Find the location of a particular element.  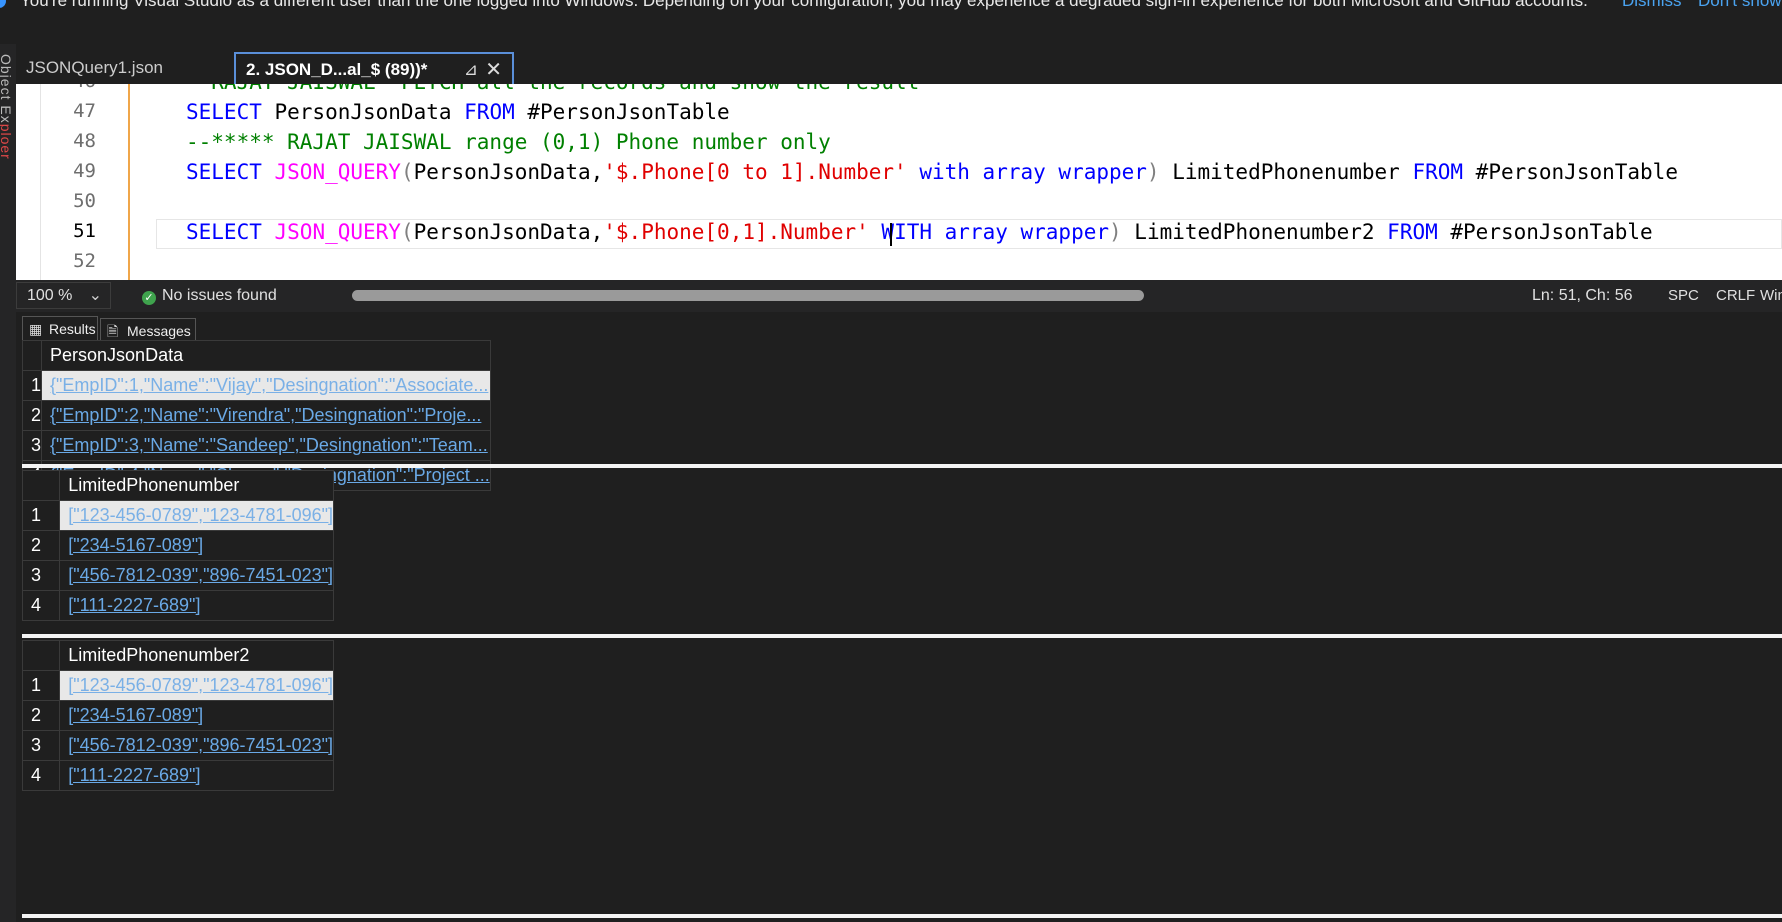

grid-icon: ▦ is located at coordinates (36, 329).